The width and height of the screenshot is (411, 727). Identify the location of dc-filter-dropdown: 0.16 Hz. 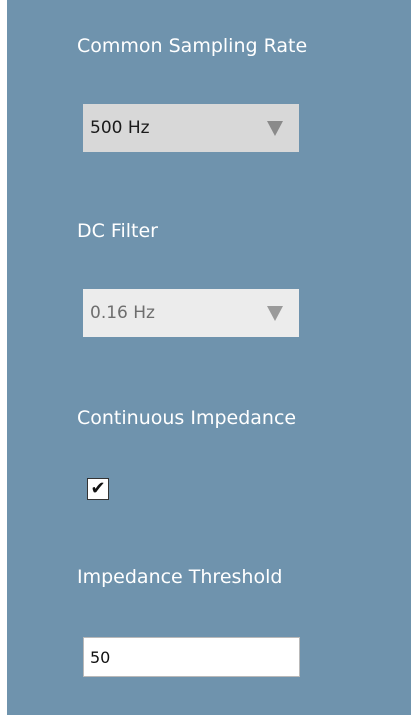
(191, 313).